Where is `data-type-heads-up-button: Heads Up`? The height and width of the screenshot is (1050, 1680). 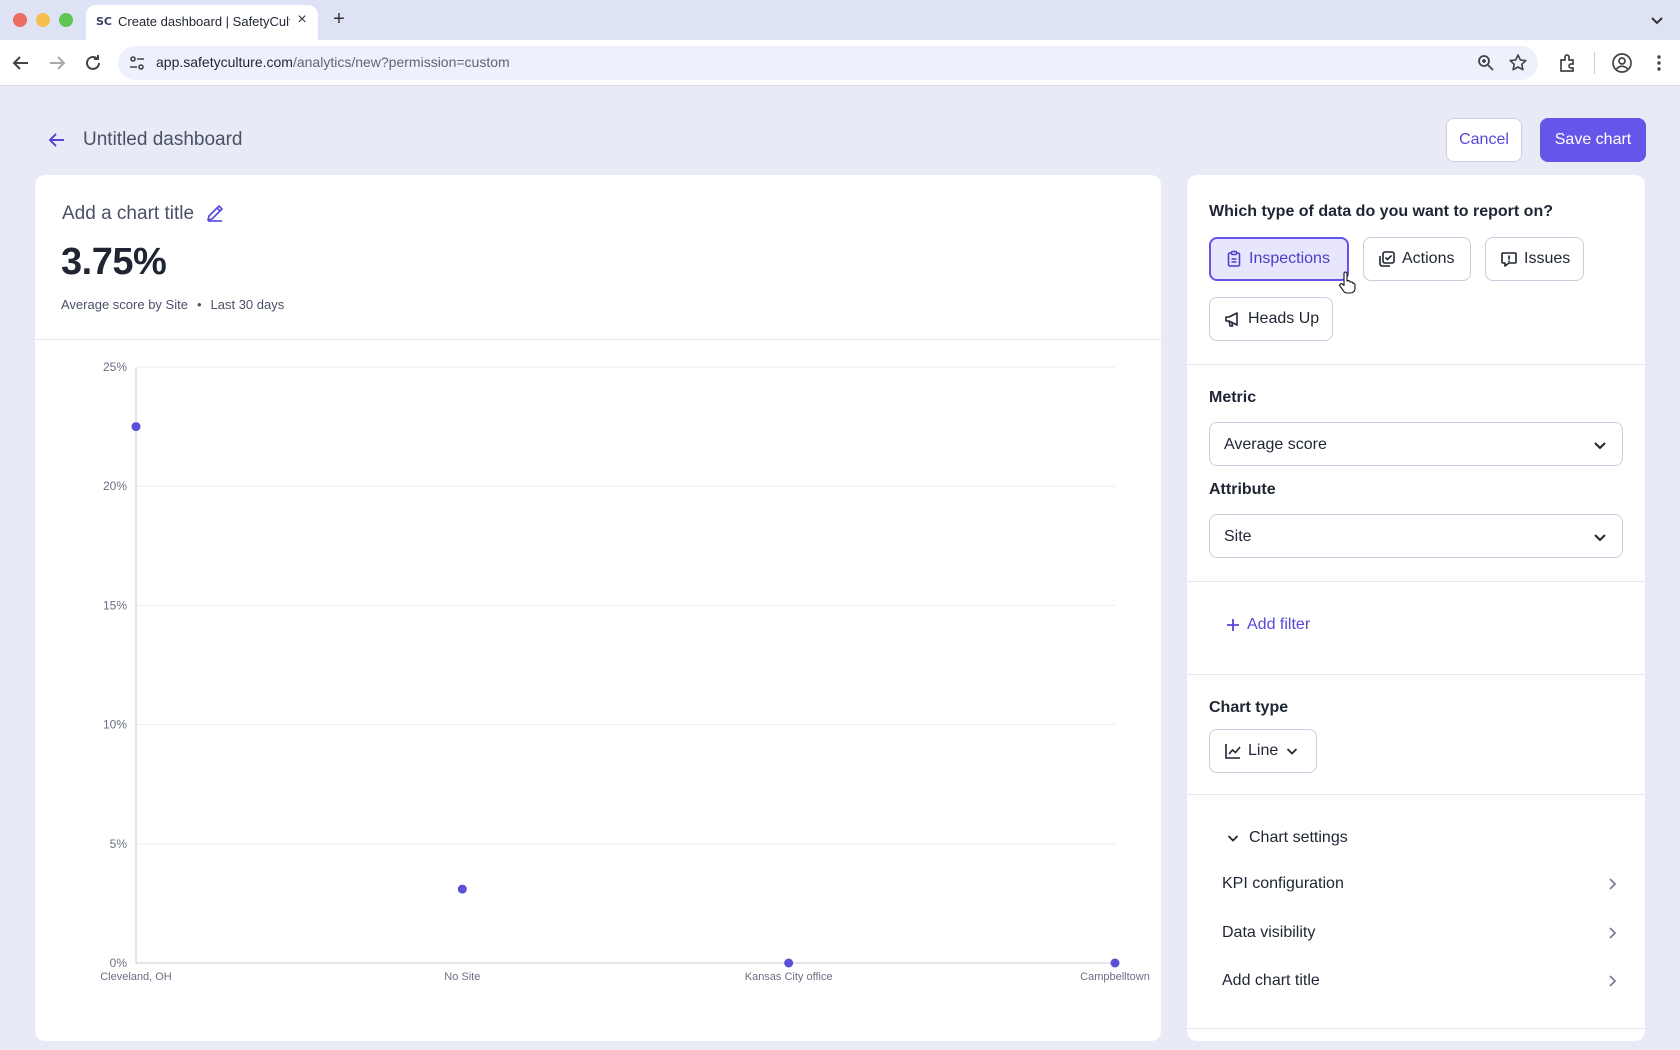 data-type-heads-up-button: Heads Up is located at coordinates (1271, 319).